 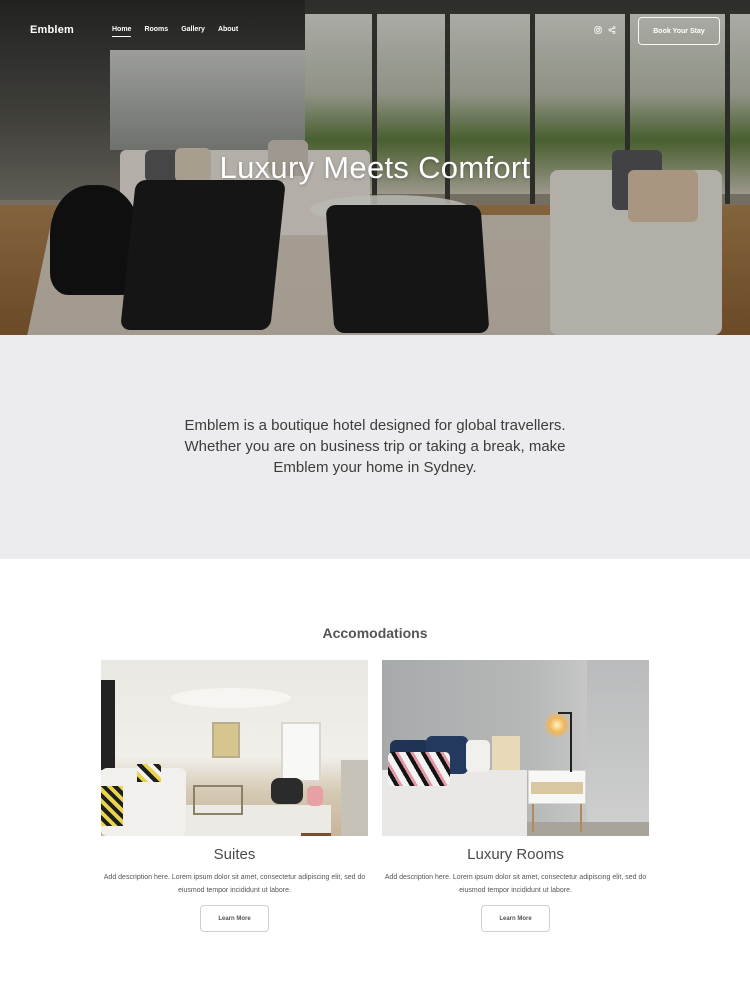 What do you see at coordinates (228, 29) in the screenshot?
I see `nav-link-about: About` at bounding box center [228, 29].